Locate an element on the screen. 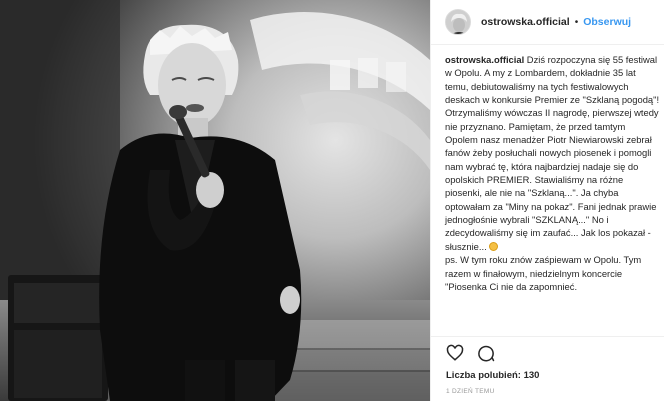 This screenshot has width=664, height=401. likes-count: 130 is located at coordinates (531, 375).